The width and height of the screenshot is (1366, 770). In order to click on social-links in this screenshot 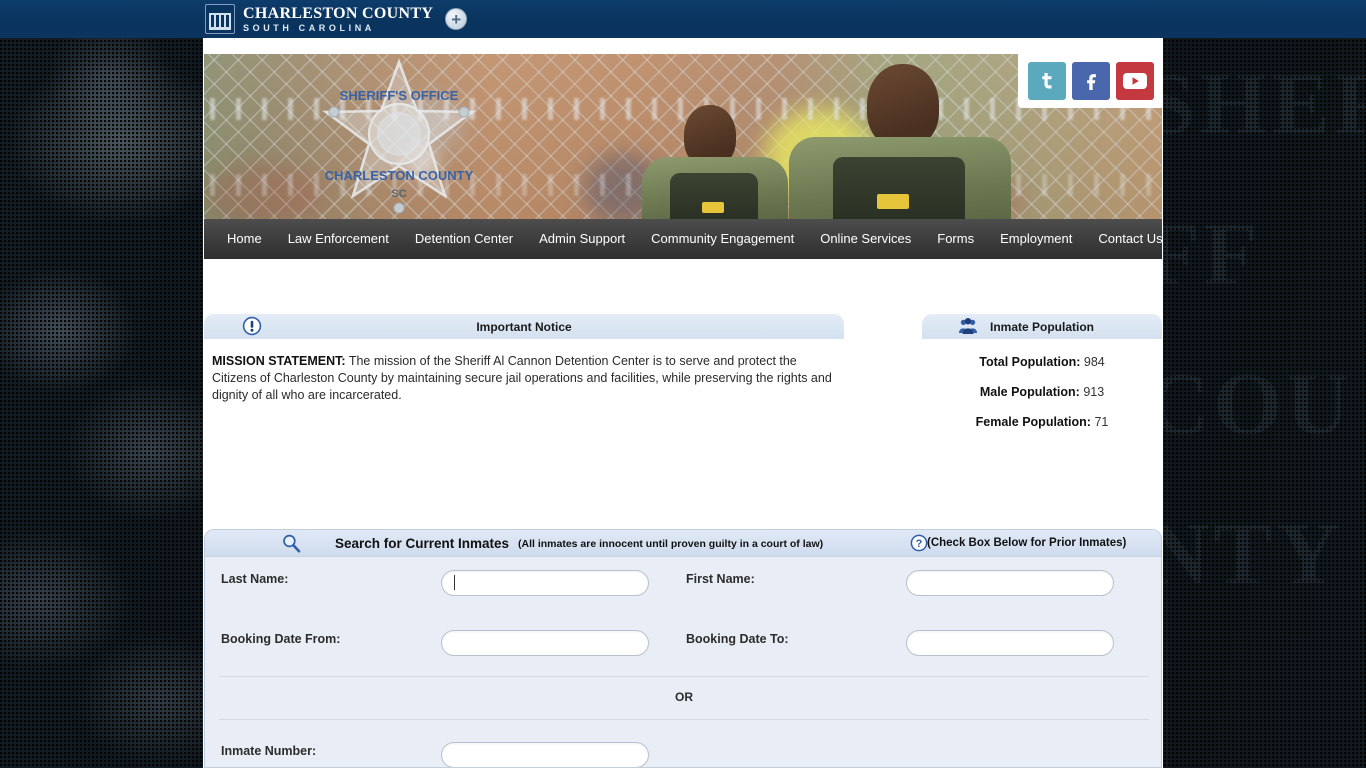, I will do `click(1090, 81)`.